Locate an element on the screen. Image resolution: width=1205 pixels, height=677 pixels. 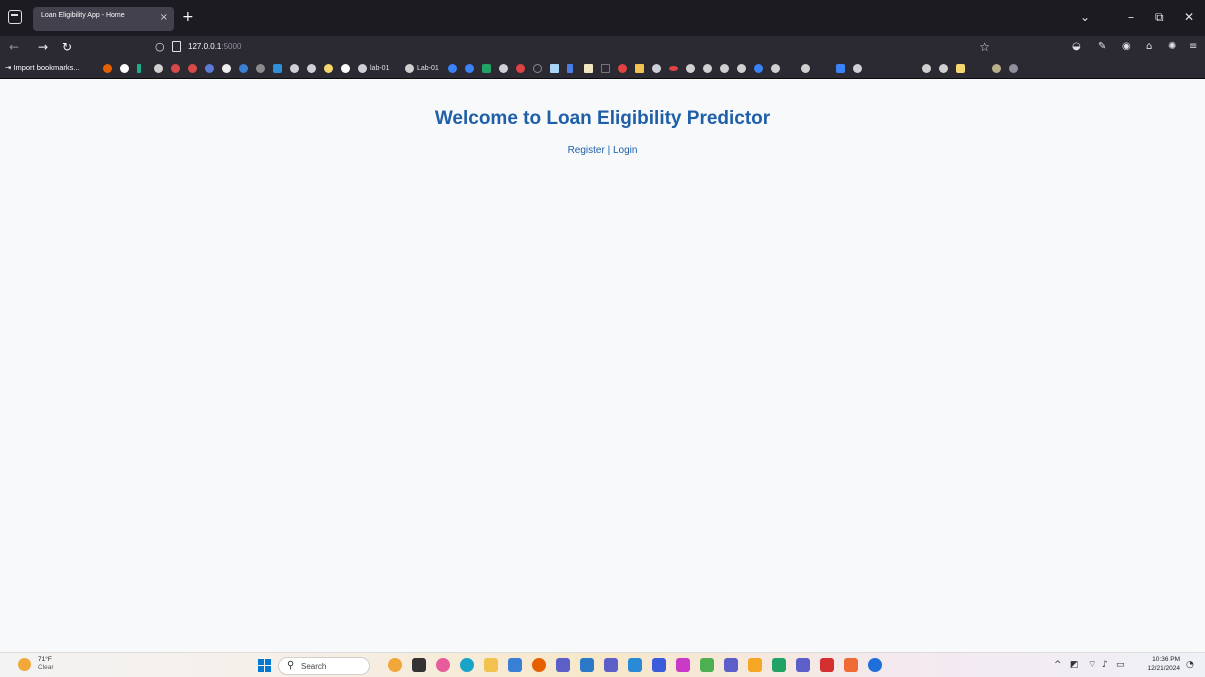
bookmark-red-circle-icon is located at coordinates (520, 68).